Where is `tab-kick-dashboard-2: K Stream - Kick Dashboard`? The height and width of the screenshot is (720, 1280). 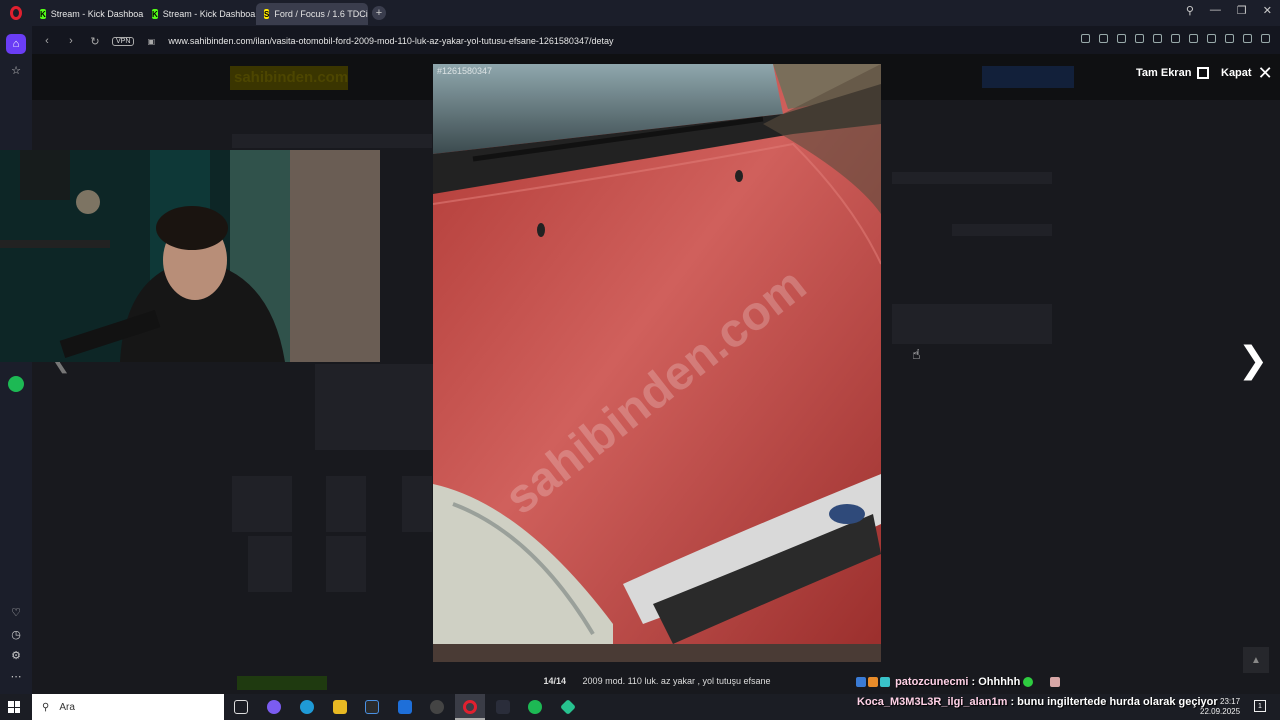 tab-kick-dashboard-2: K Stream - Kick Dashboard is located at coordinates (200, 14).